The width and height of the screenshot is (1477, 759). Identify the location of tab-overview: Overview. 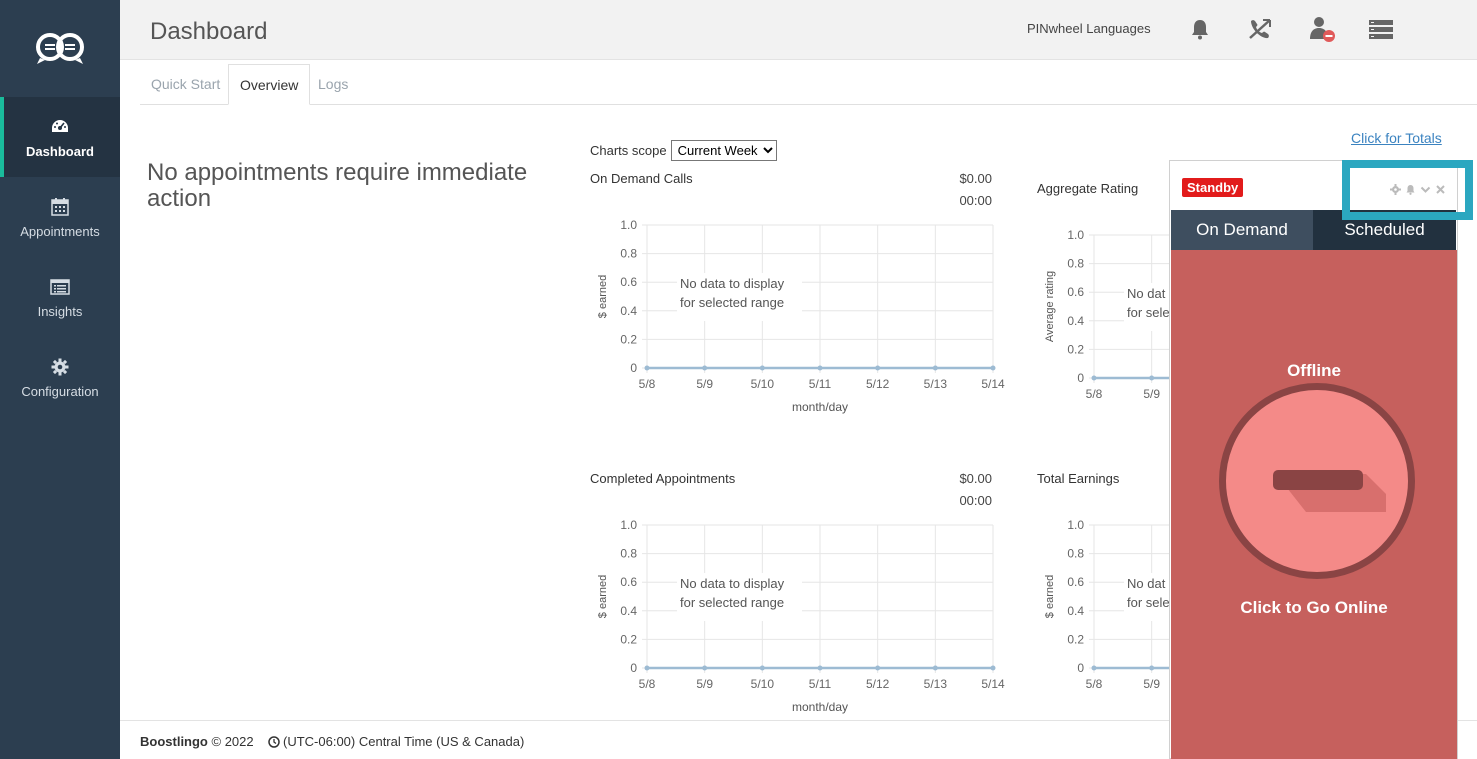
(269, 84).